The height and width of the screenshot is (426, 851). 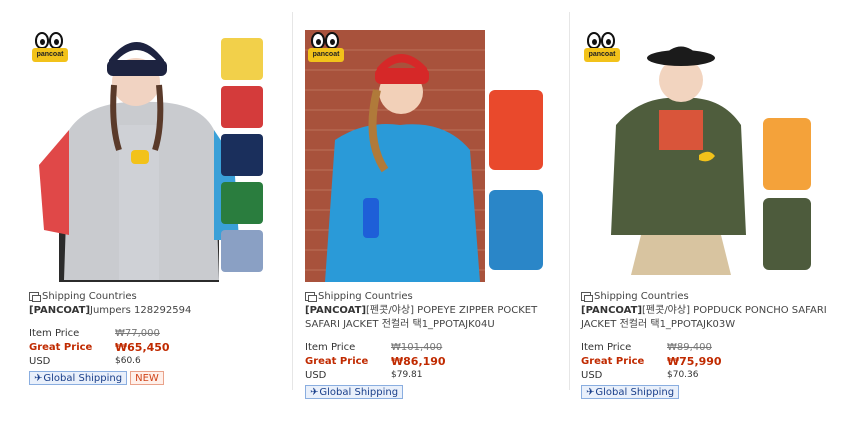 I want to click on product-title-link: [PANCOAT]Jumpers 128292594, so click(x=155, y=311).